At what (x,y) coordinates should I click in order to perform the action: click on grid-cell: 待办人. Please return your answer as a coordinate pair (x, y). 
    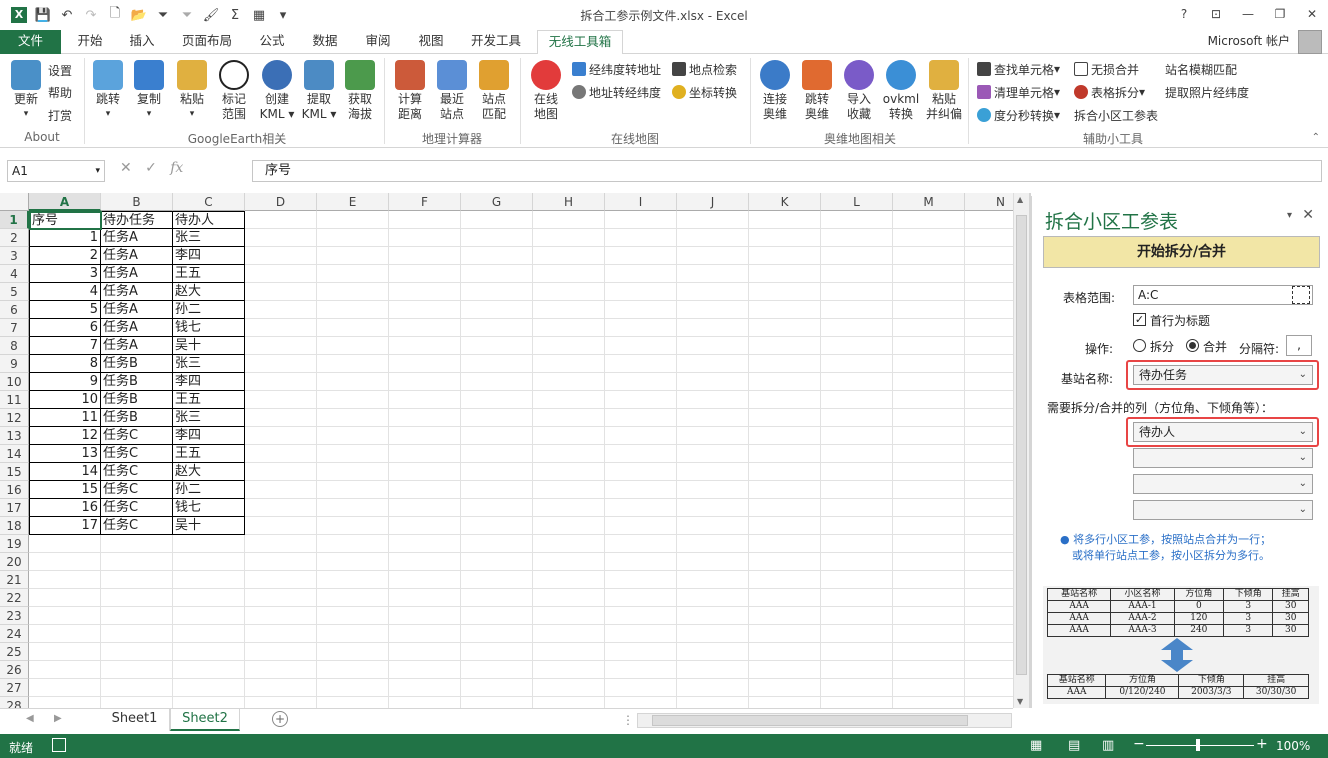
    Looking at the image, I should click on (209, 220).